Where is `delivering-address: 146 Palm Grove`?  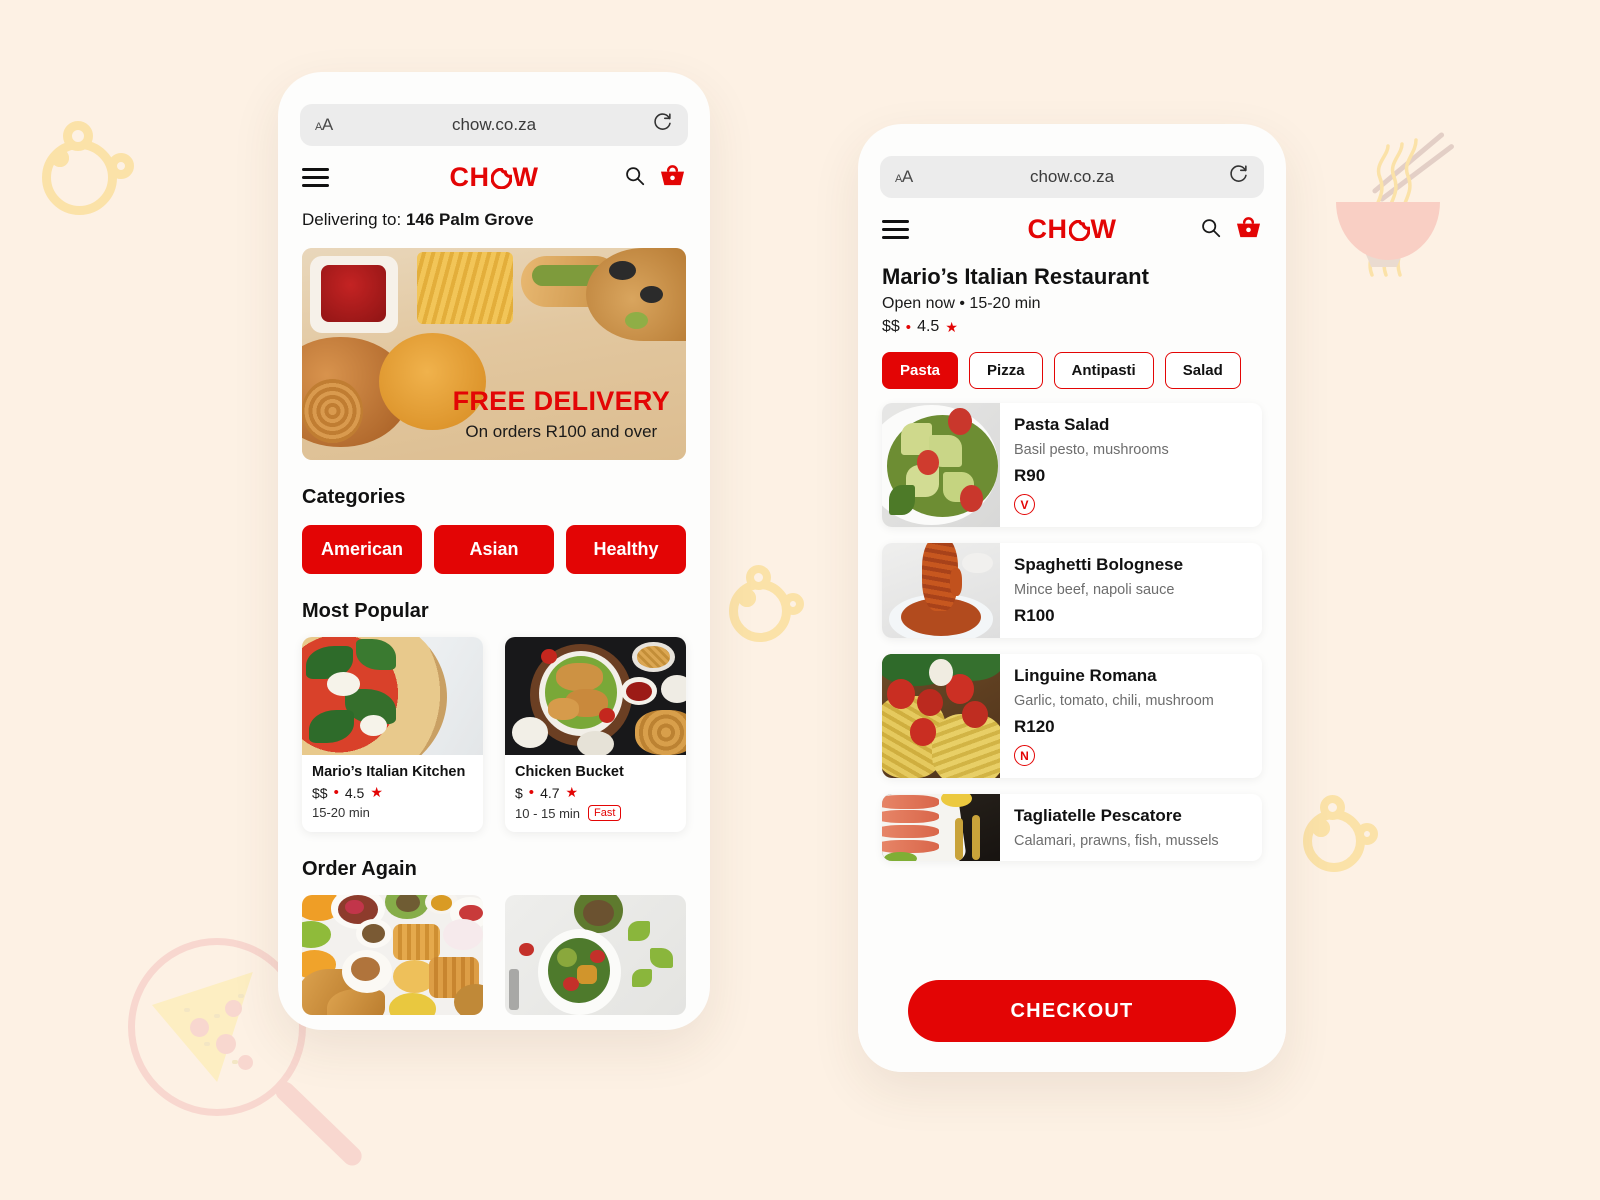 delivering-address: 146 Palm Grove is located at coordinates (469, 219).